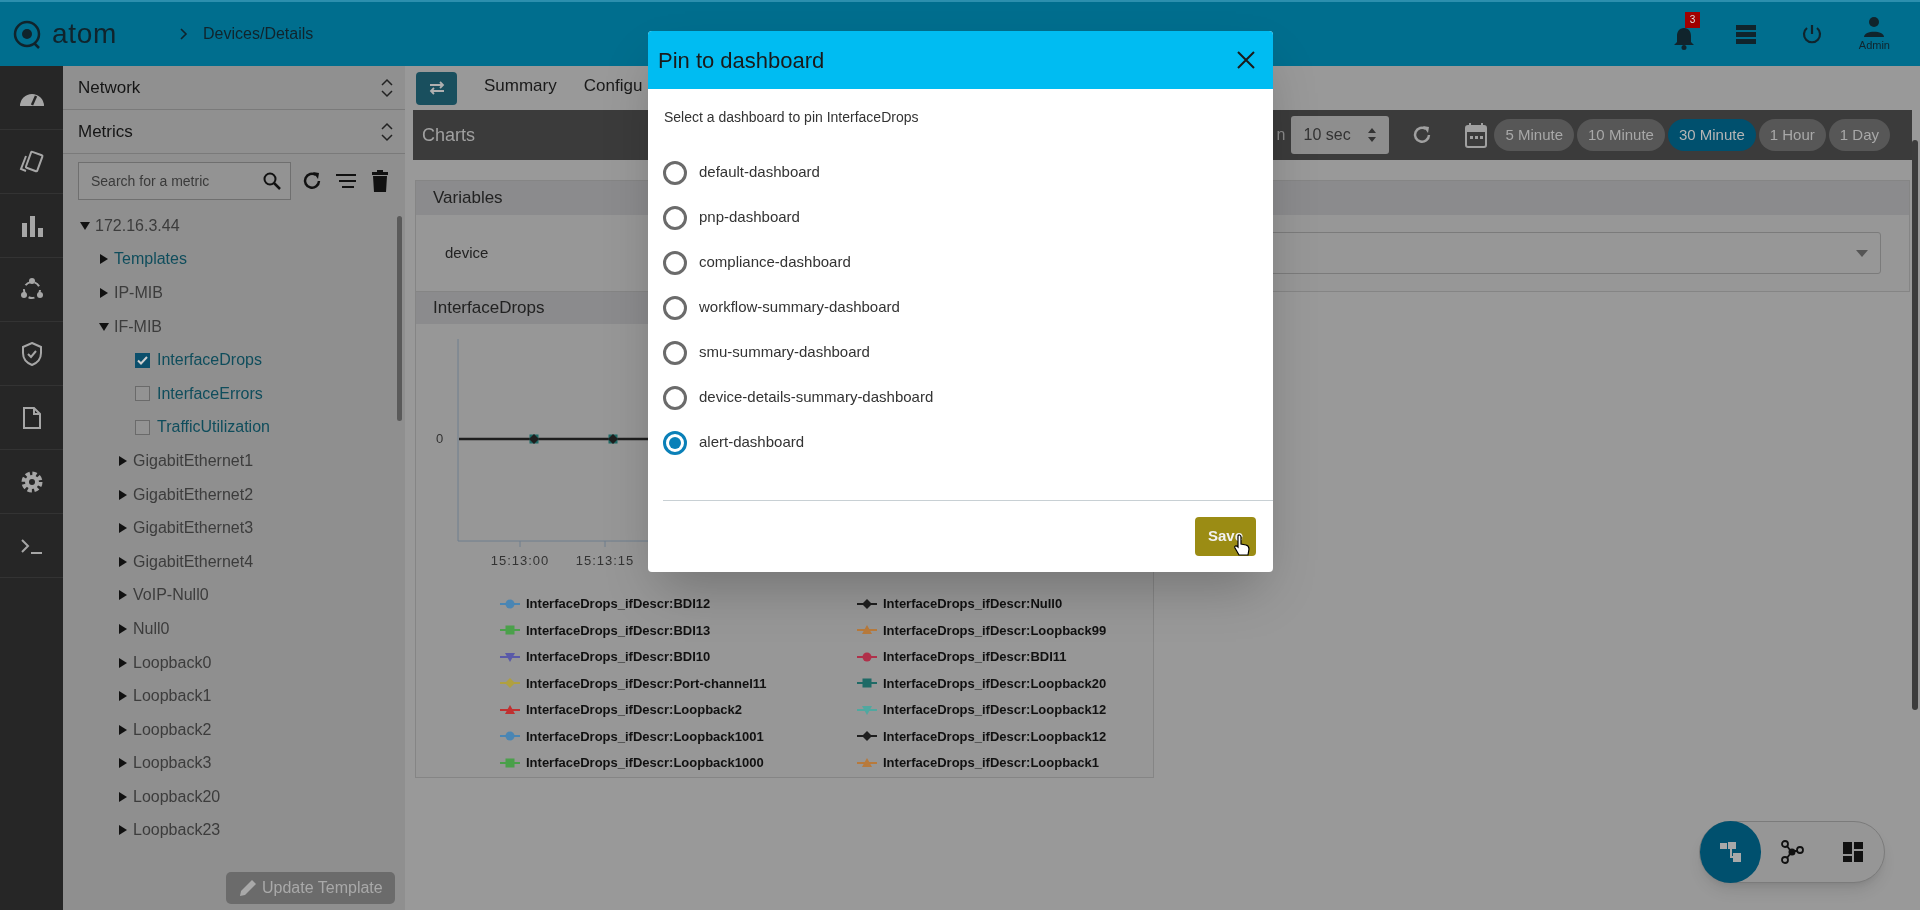 The height and width of the screenshot is (910, 1920). I want to click on tree-item: GigabitEthernet2, so click(193, 494).